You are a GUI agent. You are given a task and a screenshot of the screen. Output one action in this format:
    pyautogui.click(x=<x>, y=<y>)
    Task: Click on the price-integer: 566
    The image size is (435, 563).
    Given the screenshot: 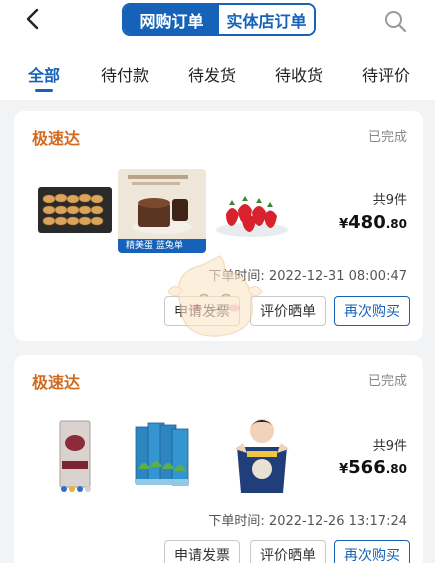 What is the action you would take?
    pyautogui.click(x=367, y=467)
    